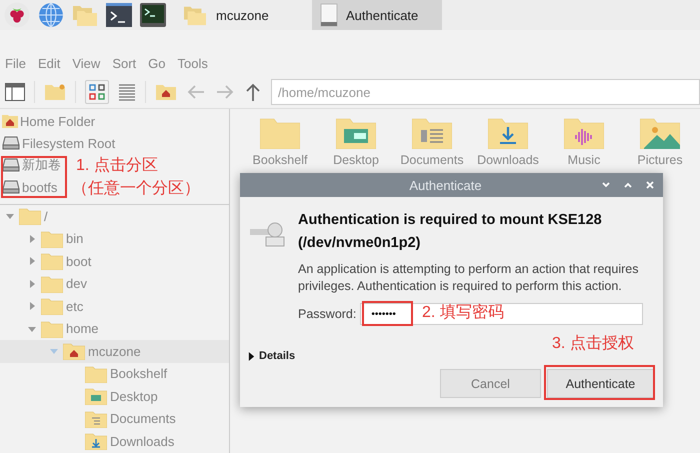 The height and width of the screenshot is (453, 700). What do you see at coordinates (660, 160) in the screenshot?
I see `file-name: Pictures` at bounding box center [660, 160].